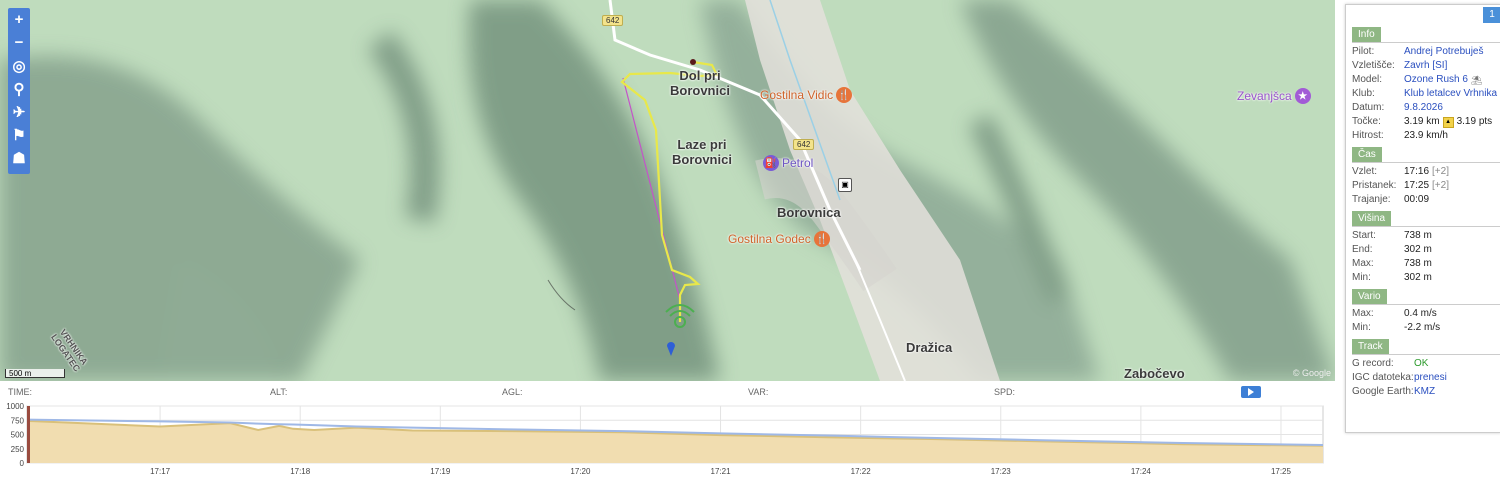 This screenshot has width=1500, height=481. What do you see at coordinates (18, 449) in the screenshot?
I see `y-tick-label: 250` at bounding box center [18, 449].